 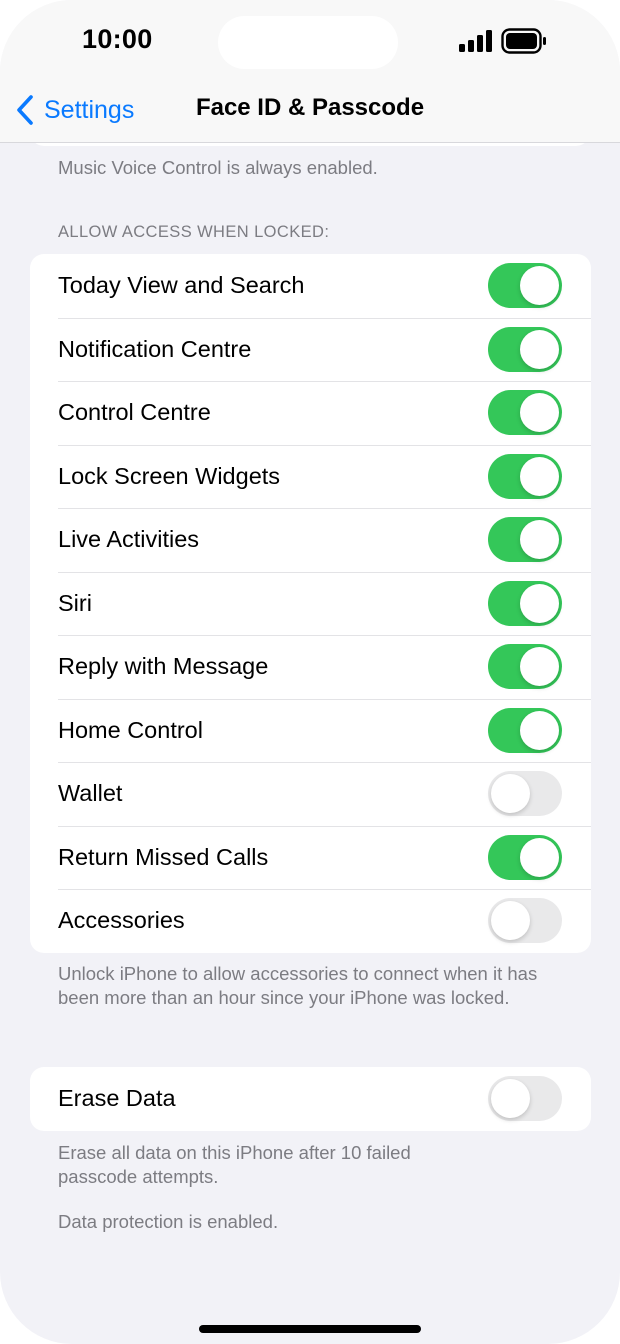 What do you see at coordinates (168, 1221) in the screenshot?
I see `data-protection-note: Data protection is enabled.` at bounding box center [168, 1221].